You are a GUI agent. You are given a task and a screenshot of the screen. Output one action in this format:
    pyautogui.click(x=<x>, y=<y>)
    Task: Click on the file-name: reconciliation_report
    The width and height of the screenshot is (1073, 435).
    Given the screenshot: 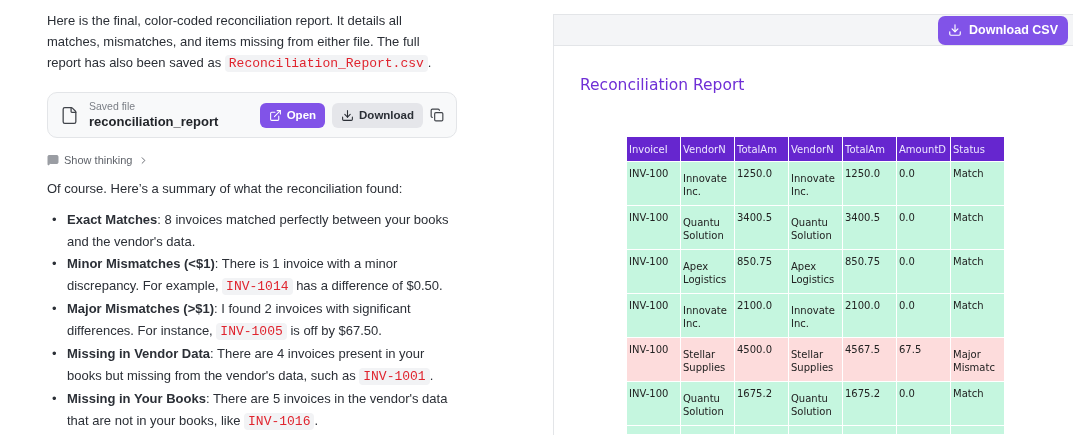 What is the action you would take?
    pyautogui.click(x=154, y=121)
    